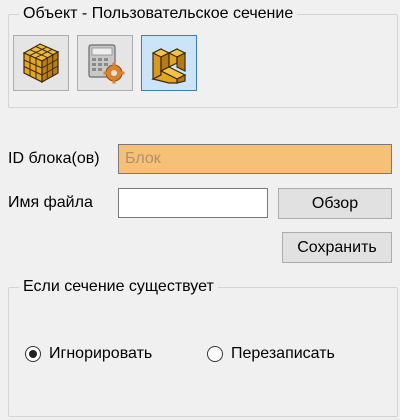  What do you see at coordinates (54, 158) in the screenshot?
I see `block-id-label: ID блока(ов)` at bounding box center [54, 158].